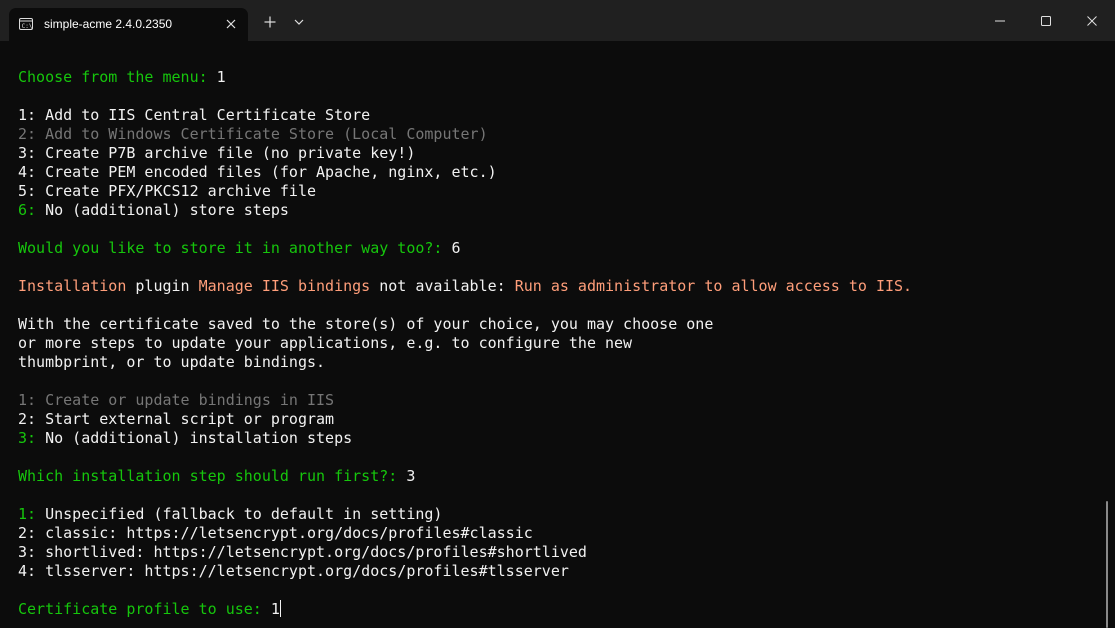  Describe the element at coordinates (194, 115) in the screenshot. I see `list-item: 1: Add to IIS Central Certificate Store` at that location.